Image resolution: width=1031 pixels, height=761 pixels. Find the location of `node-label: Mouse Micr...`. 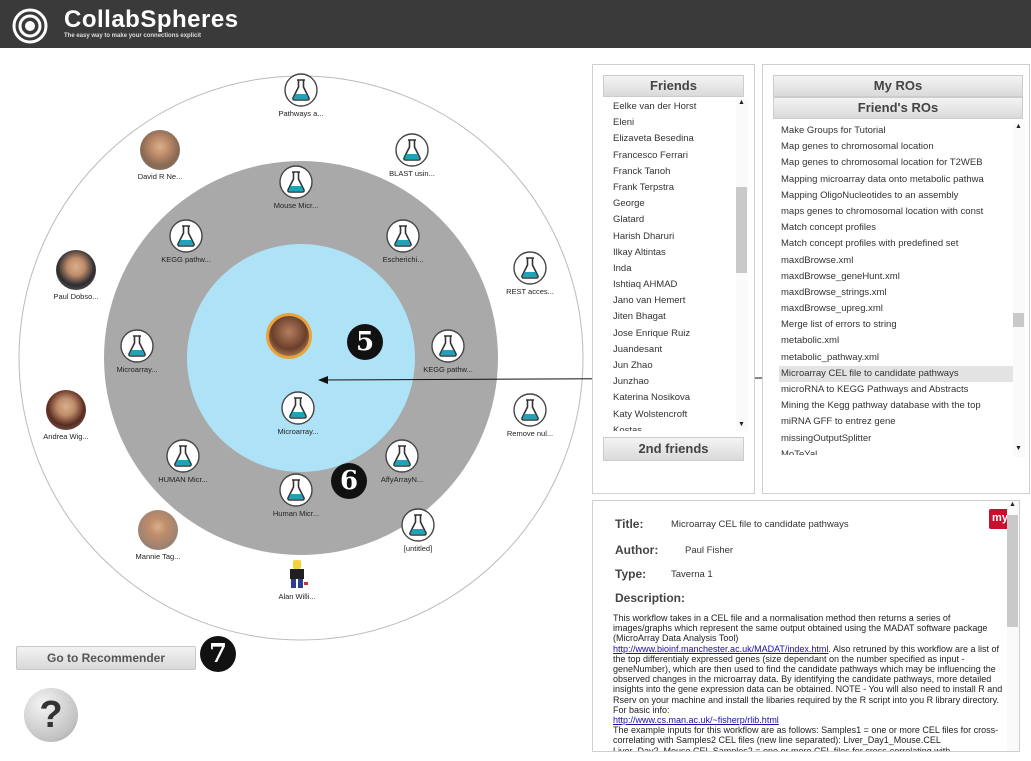

node-label: Mouse Micr... is located at coordinates (296, 205).